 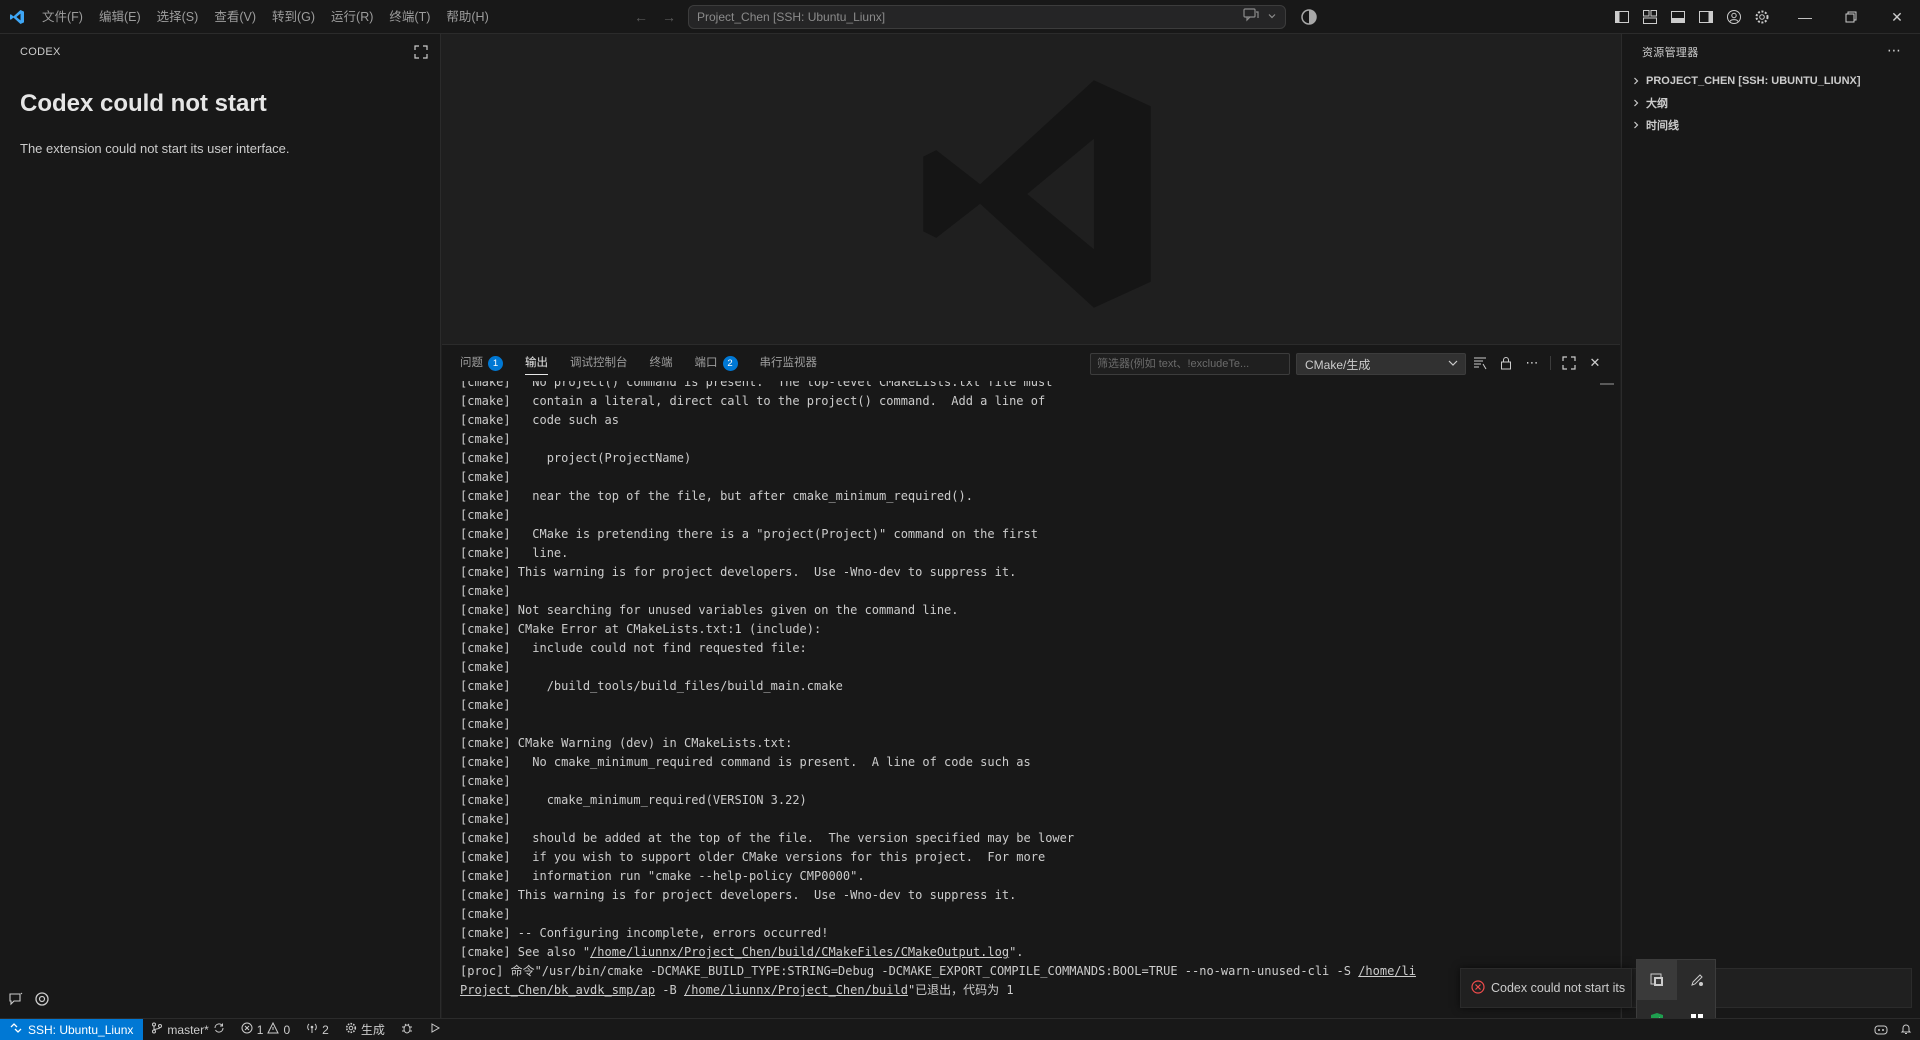 I want to click on notifications-bell-icon, so click(x=1906, y=1030).